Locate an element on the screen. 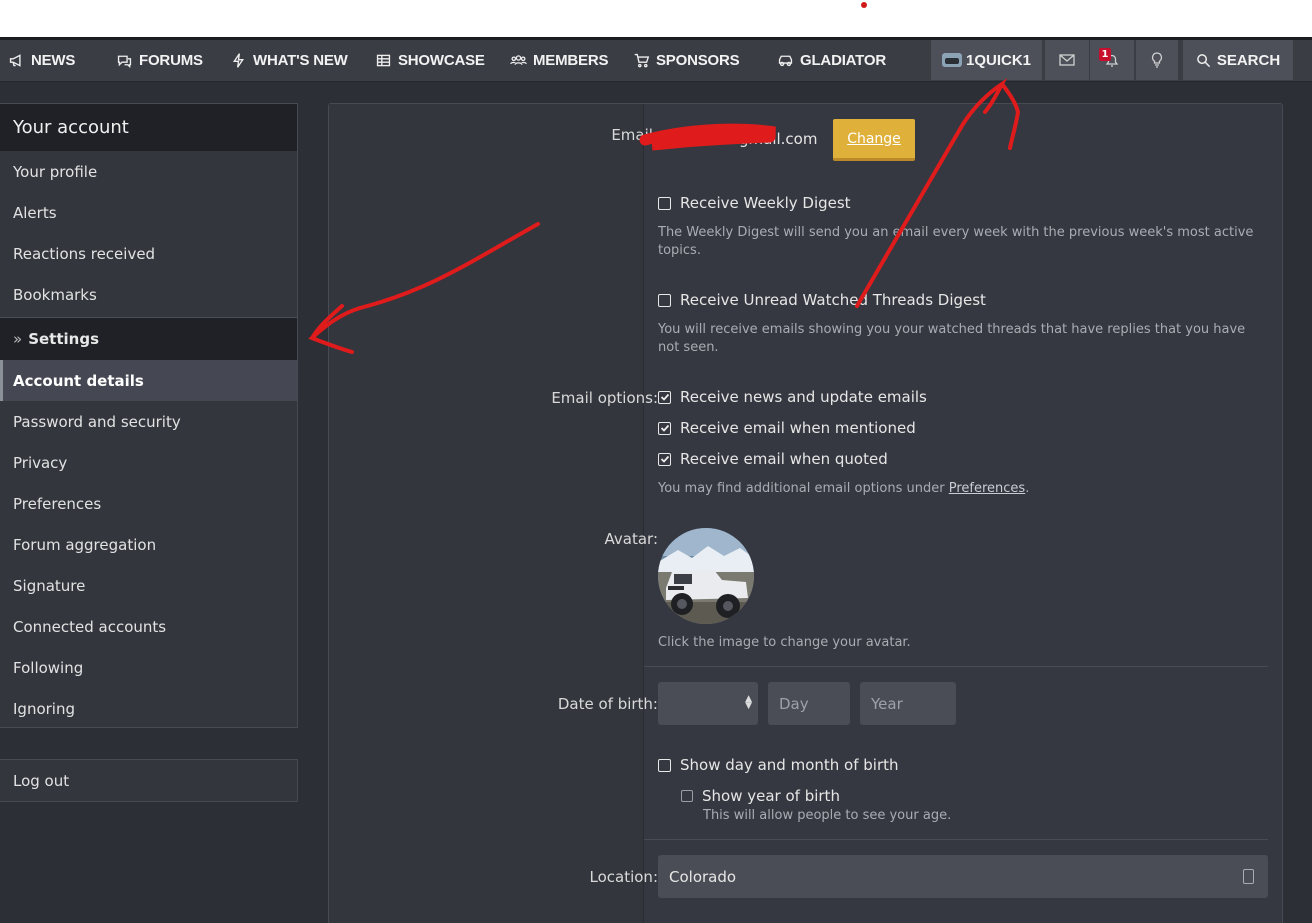 The height and width of the screenshot is (923, 1312). users-icon is located at coordinates (518, 59).